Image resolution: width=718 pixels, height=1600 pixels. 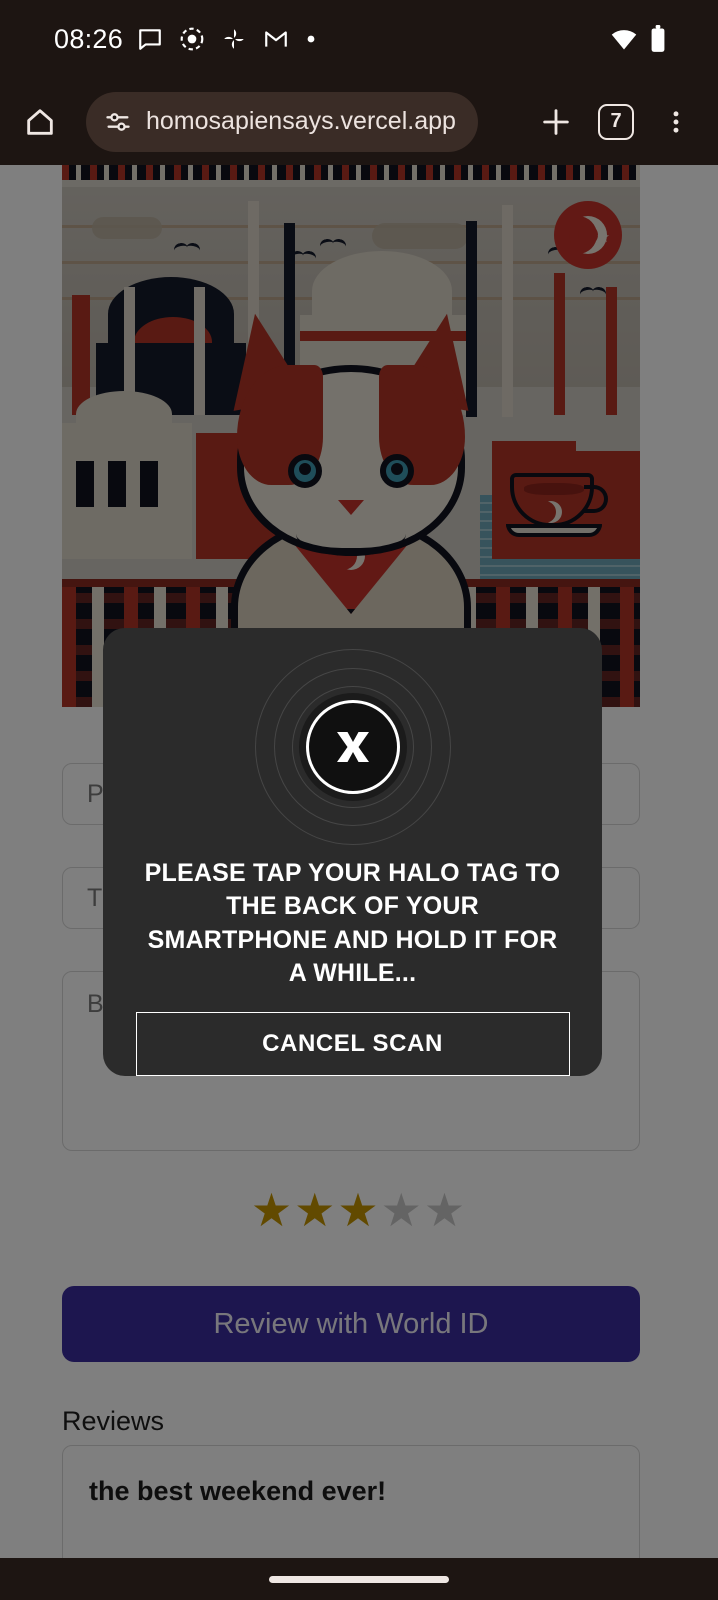 I want to click on clock: 08:26, so click(x=89, y=38).